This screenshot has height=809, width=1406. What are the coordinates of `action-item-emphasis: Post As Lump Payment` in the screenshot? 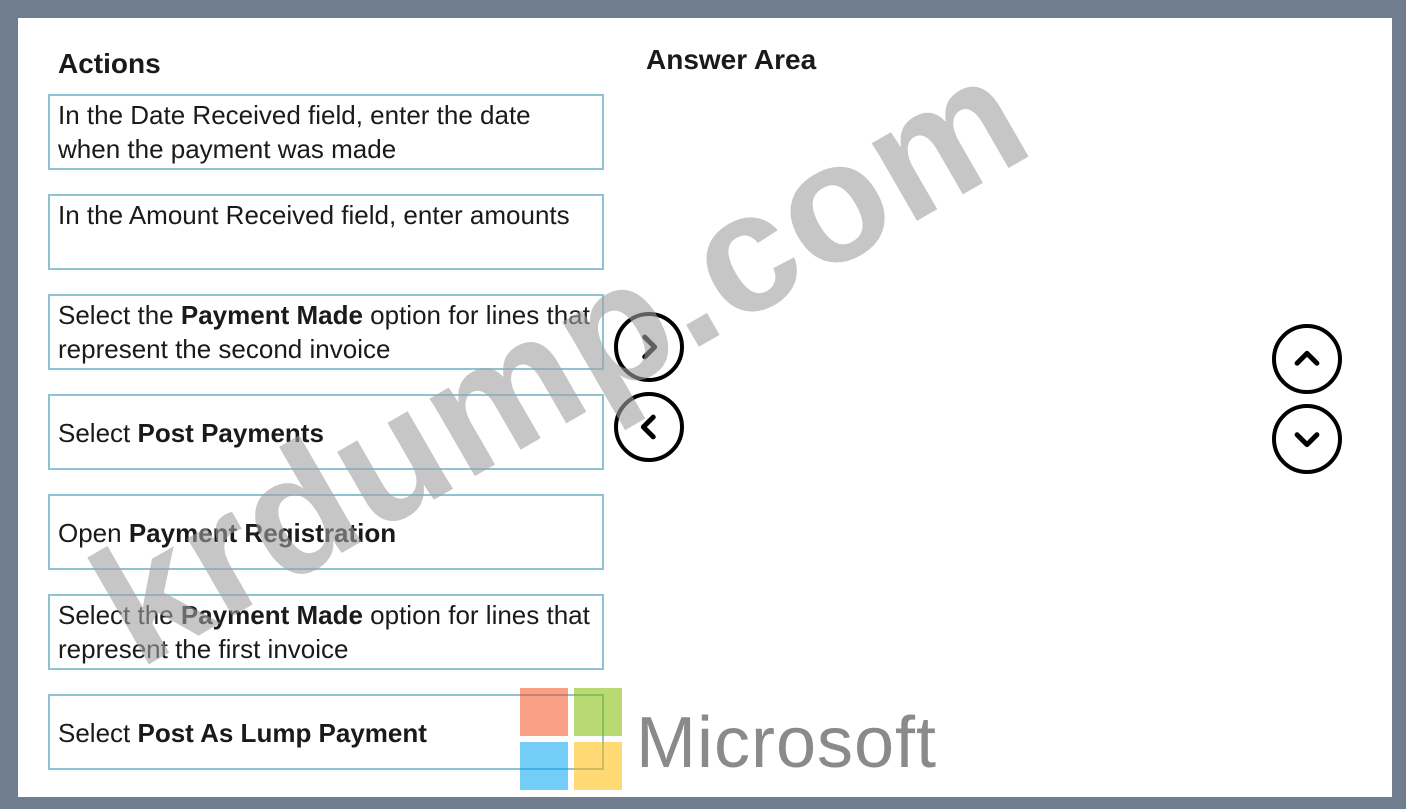 It's located at (282, 733).